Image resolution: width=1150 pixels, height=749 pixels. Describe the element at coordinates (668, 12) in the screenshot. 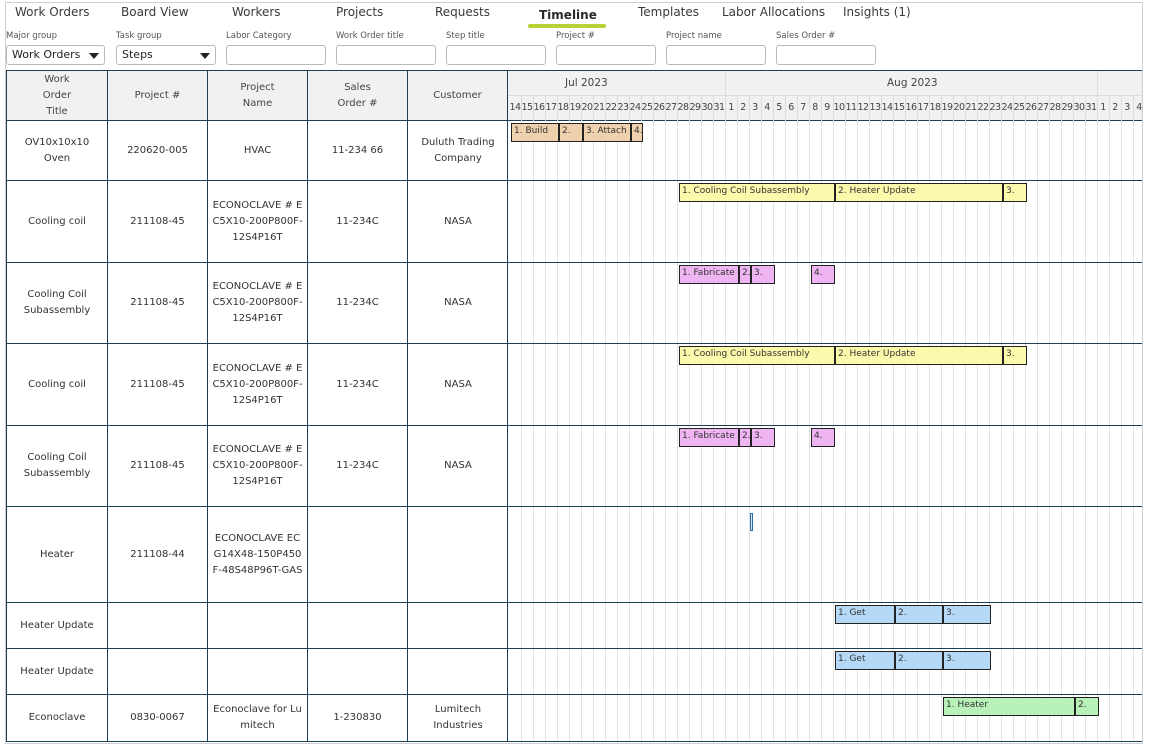

I see `tab-templates: Templates` at that location.